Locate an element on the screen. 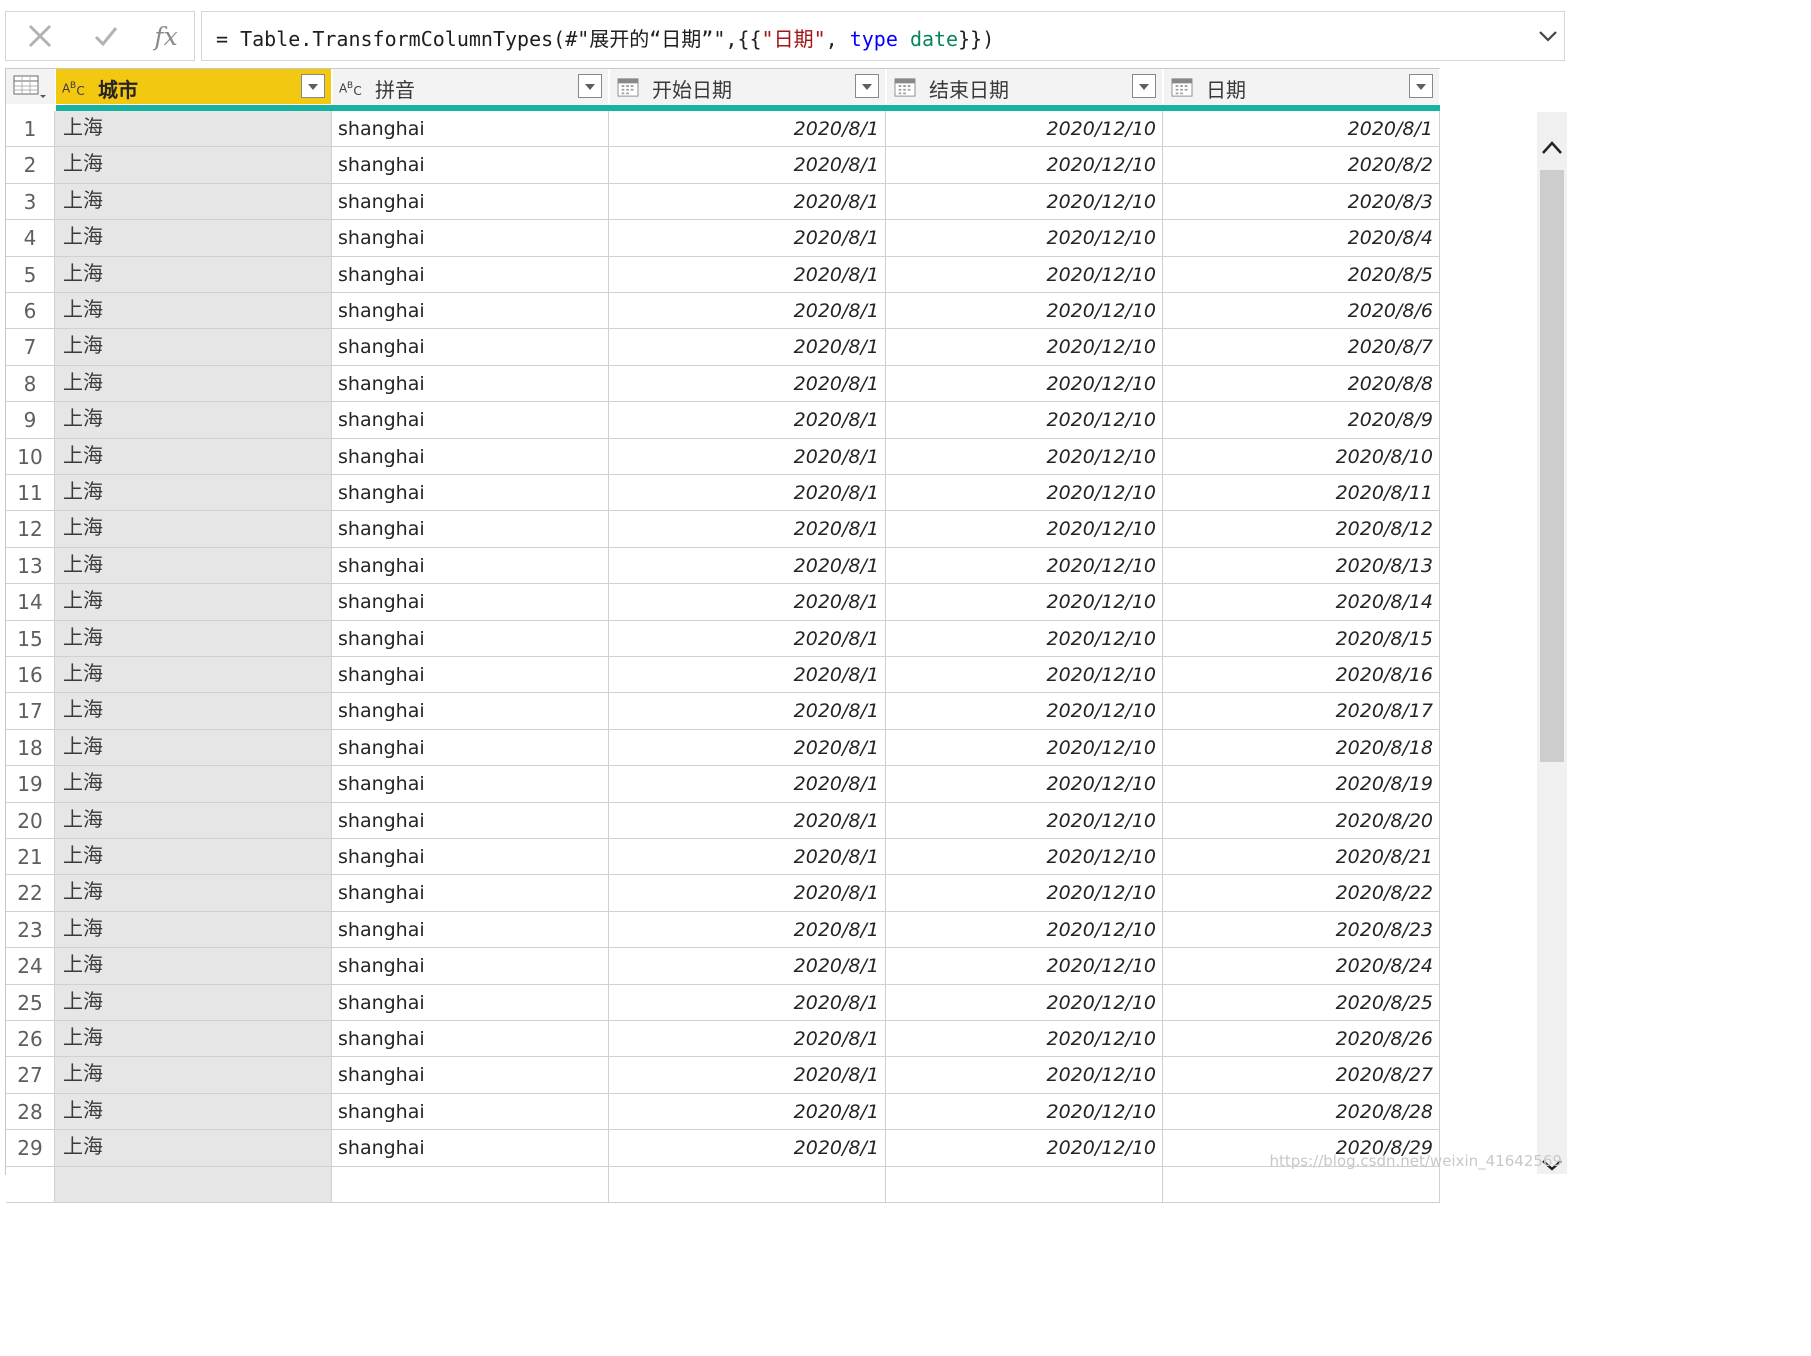 The image size is (1811, 1356). column-header-5: 日期 is located at coordinates (1302, 86).